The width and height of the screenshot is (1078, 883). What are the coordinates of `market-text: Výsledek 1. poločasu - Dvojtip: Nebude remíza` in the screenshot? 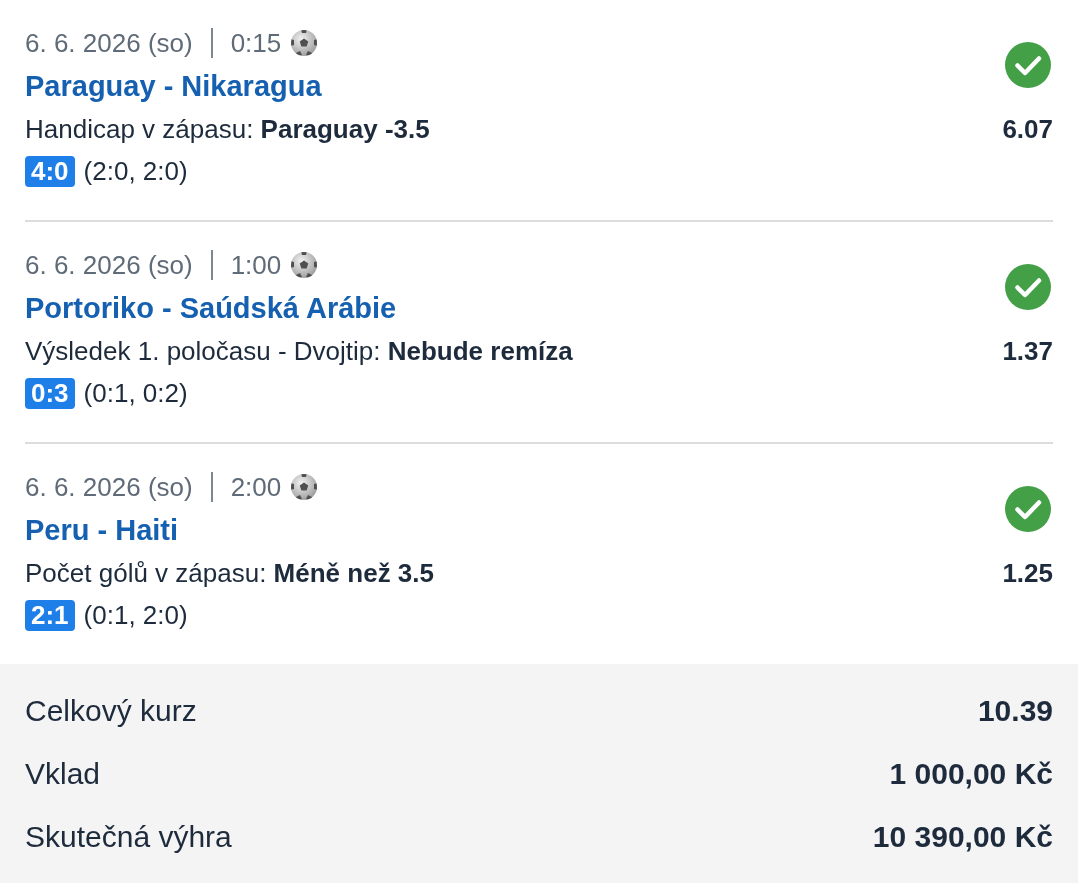 It's located at (299, 351).